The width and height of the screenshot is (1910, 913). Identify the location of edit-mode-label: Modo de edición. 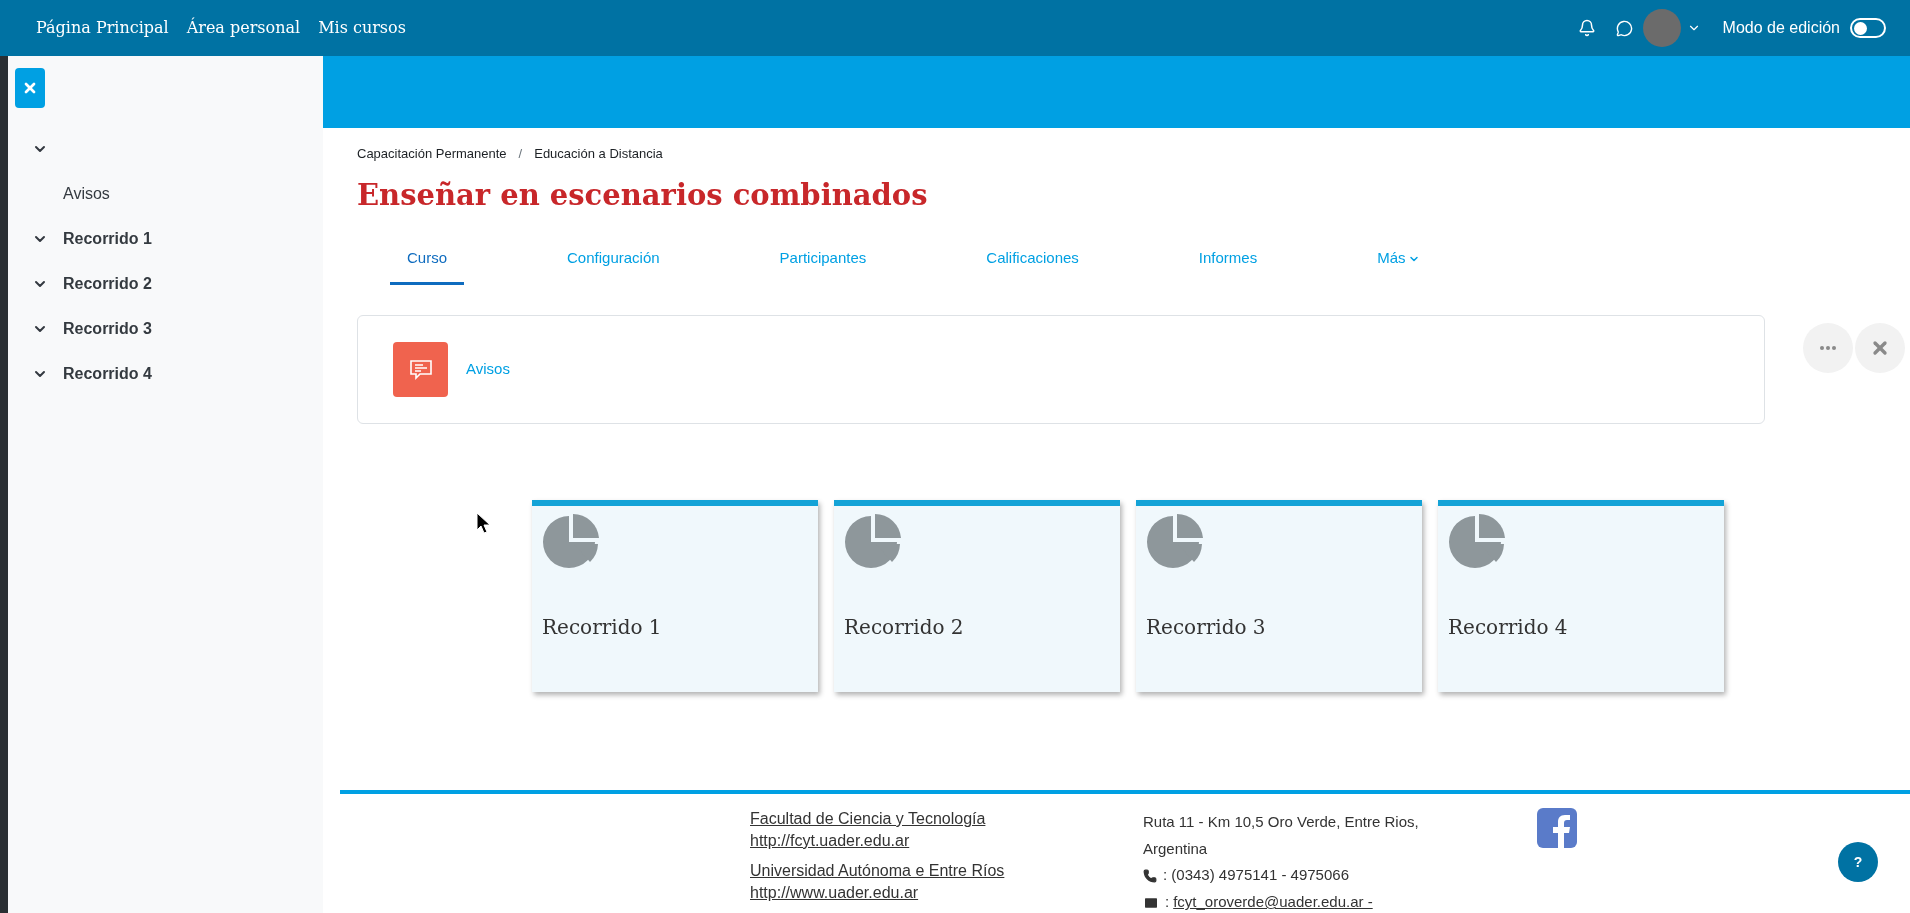
(1781, 28).